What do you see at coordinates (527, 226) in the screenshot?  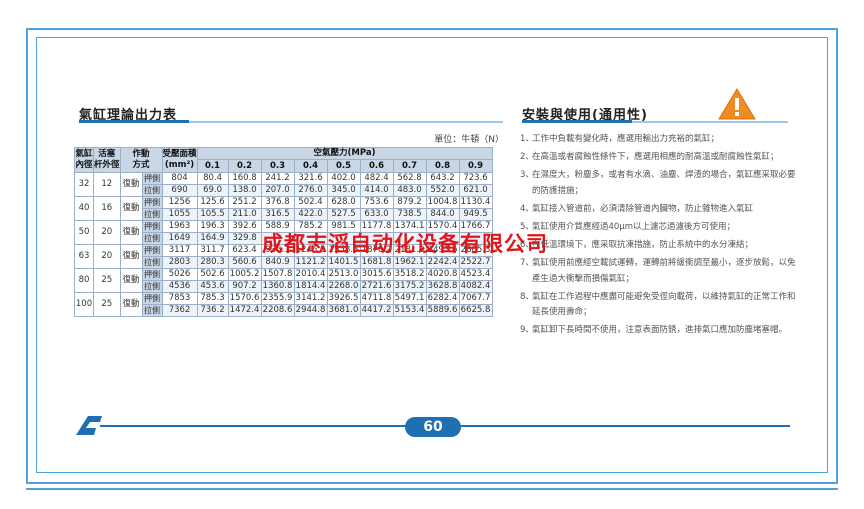 I see `note-number: 5、` at bounding box center [527, 226].